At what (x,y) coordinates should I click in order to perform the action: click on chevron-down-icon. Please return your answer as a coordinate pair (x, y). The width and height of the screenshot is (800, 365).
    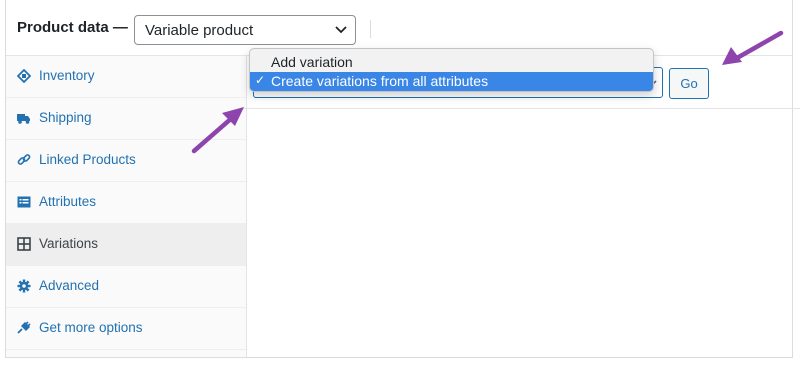
    Looking at the image, I should click on (341, 30).